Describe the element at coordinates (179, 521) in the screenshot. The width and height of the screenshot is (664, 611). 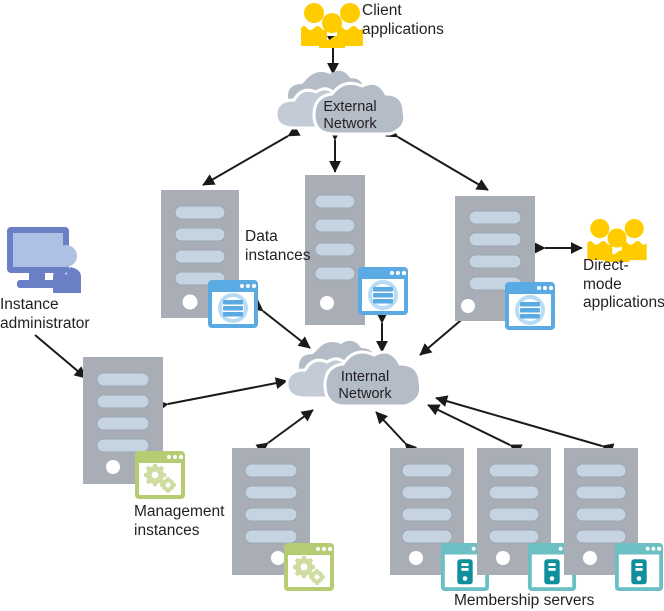
I see `management-instances-label: Management instances` at that location.